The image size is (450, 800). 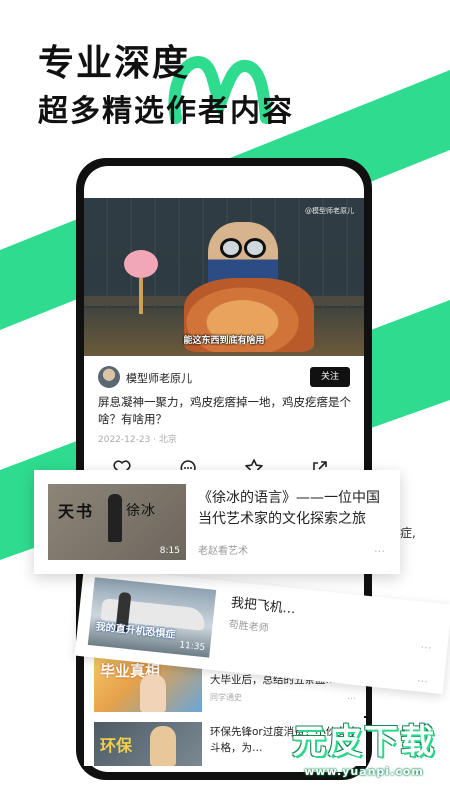 I want to click on thumbnail-calligraphy-left: 天书, so click(x=76, y=511).